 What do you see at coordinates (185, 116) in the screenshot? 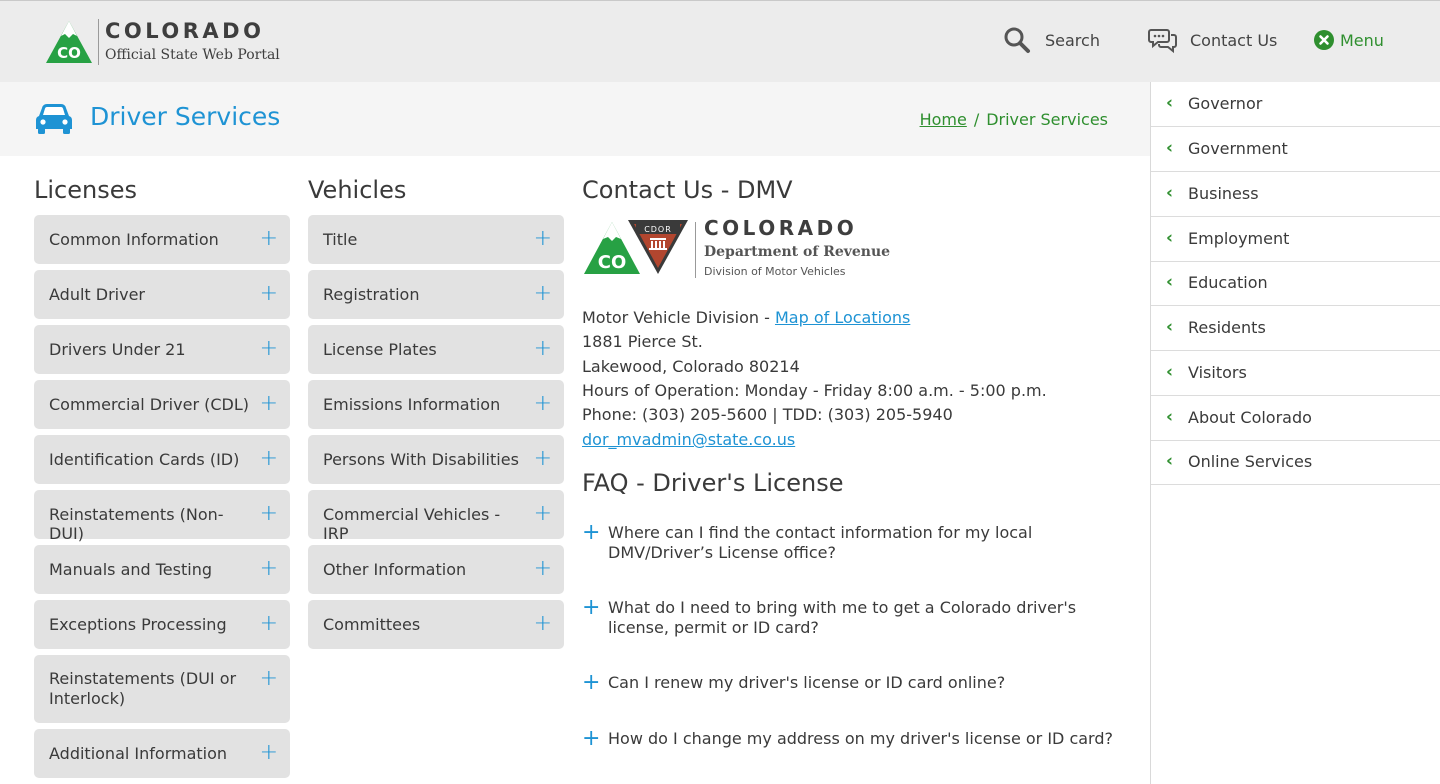
I see `page-title: Driver Services` at bounding box center [185, 116].